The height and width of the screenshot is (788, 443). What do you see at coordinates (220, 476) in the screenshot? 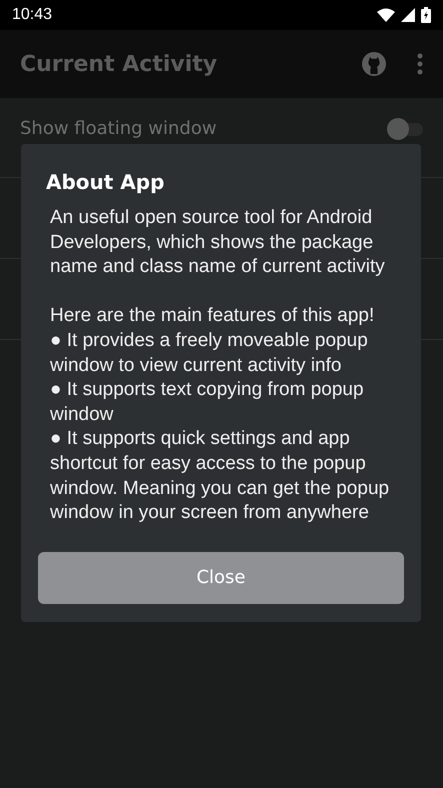
I see `feature-item: ● It supports quick settings and app shortcut for easy access to the popup window. Meaning you can get the popup window in your screen from anywhere` at bounding box center [220, 476].